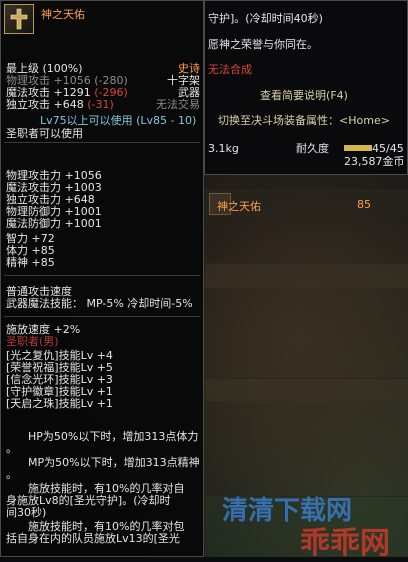 The width and height of the screenshot is (408, 562). I want to click on trade-status: 无法交易, so click(178, 104).